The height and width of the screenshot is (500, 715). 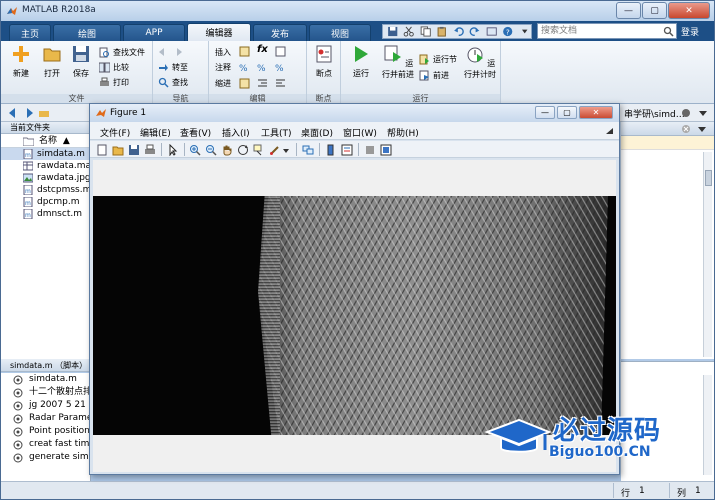 What do you see at coordinates (702, 129) in the screenshot?
I see `editor-menu-icon` at bounding box center [702, 129].